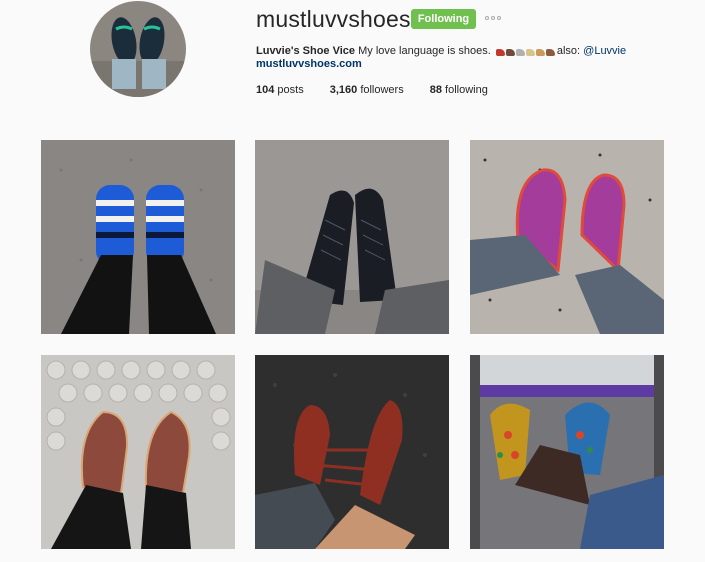 The width and height of the screenshot is (705, 562). What do you see at coordinates (309, 64) in the screenshot?
I see `website-link: mustluvvshoes.com` at bounding box center [309, 64].